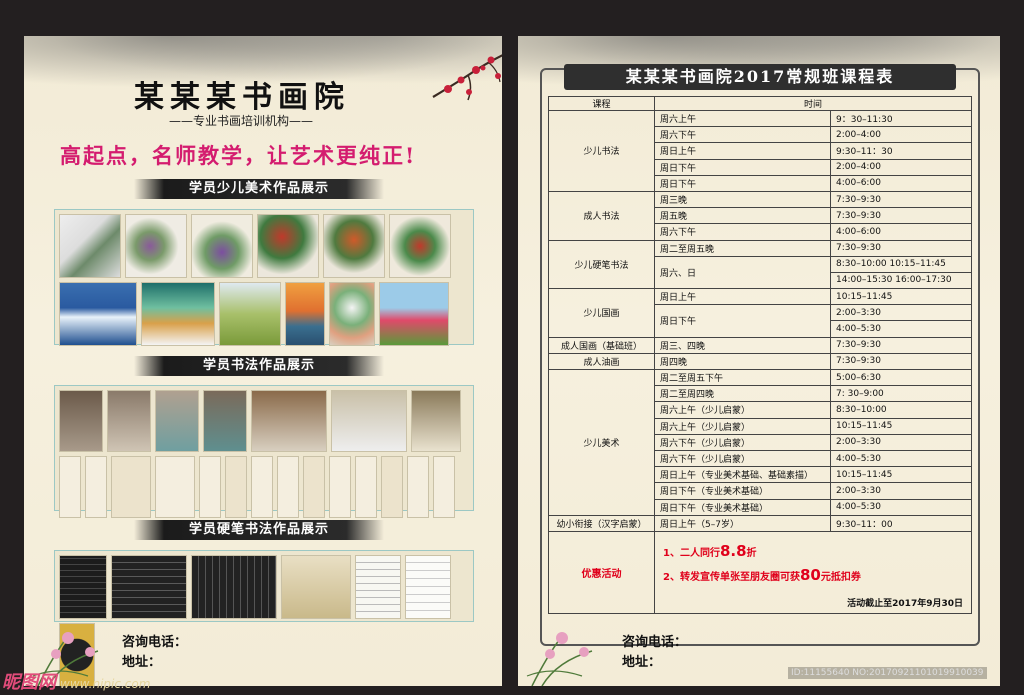 Image resolution: width=1024 pixels, height=695 pixels. I want to click on day-cell: 周二至周四晚, so click(742, 394).